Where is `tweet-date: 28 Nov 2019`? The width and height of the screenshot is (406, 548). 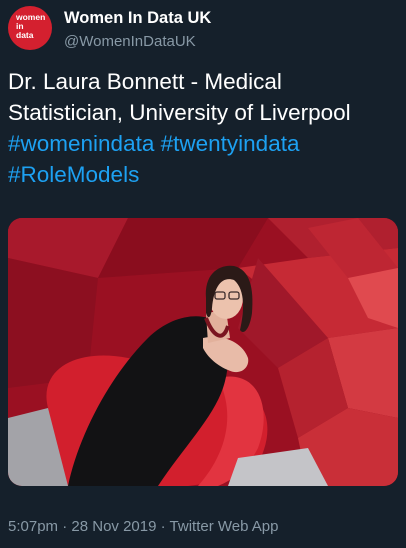
tweet-date: 28 Nov 2019 is located at coordinates (113, 526).